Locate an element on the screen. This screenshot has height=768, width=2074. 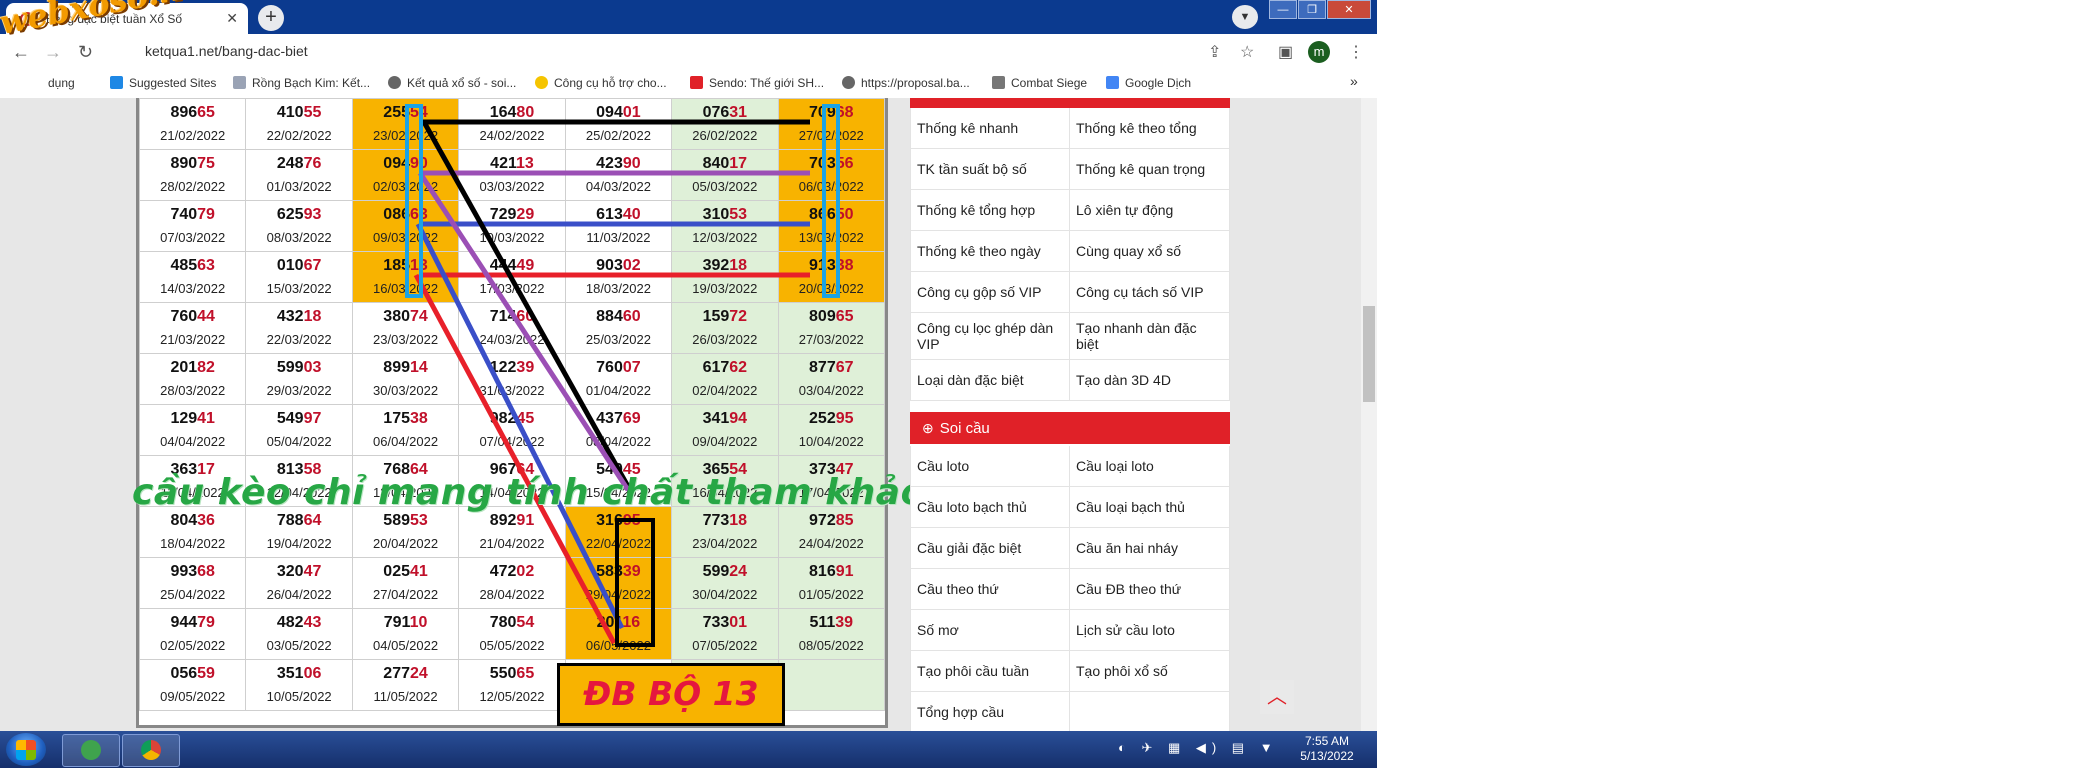
profile-avatar: m is located at coordinates (1319, 52).